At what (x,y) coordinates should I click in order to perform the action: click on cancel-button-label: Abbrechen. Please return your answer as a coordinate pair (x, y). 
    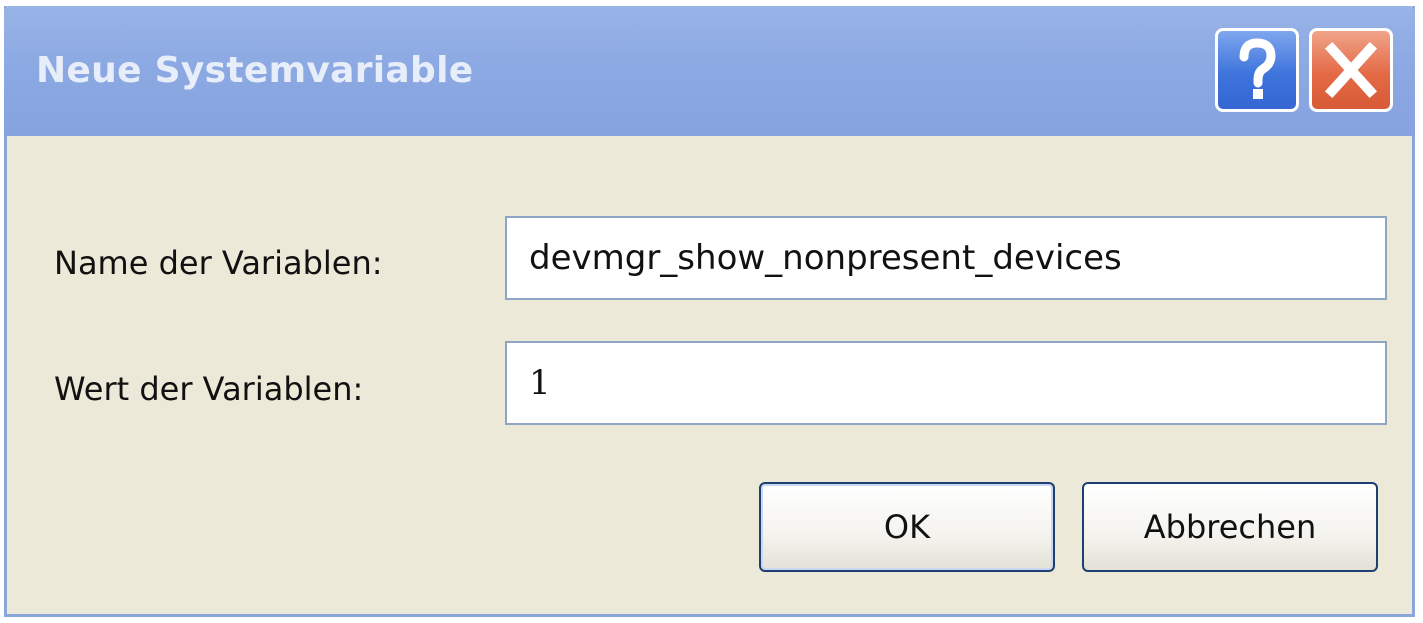
    Looking at the image, I should click on (1230, 527).